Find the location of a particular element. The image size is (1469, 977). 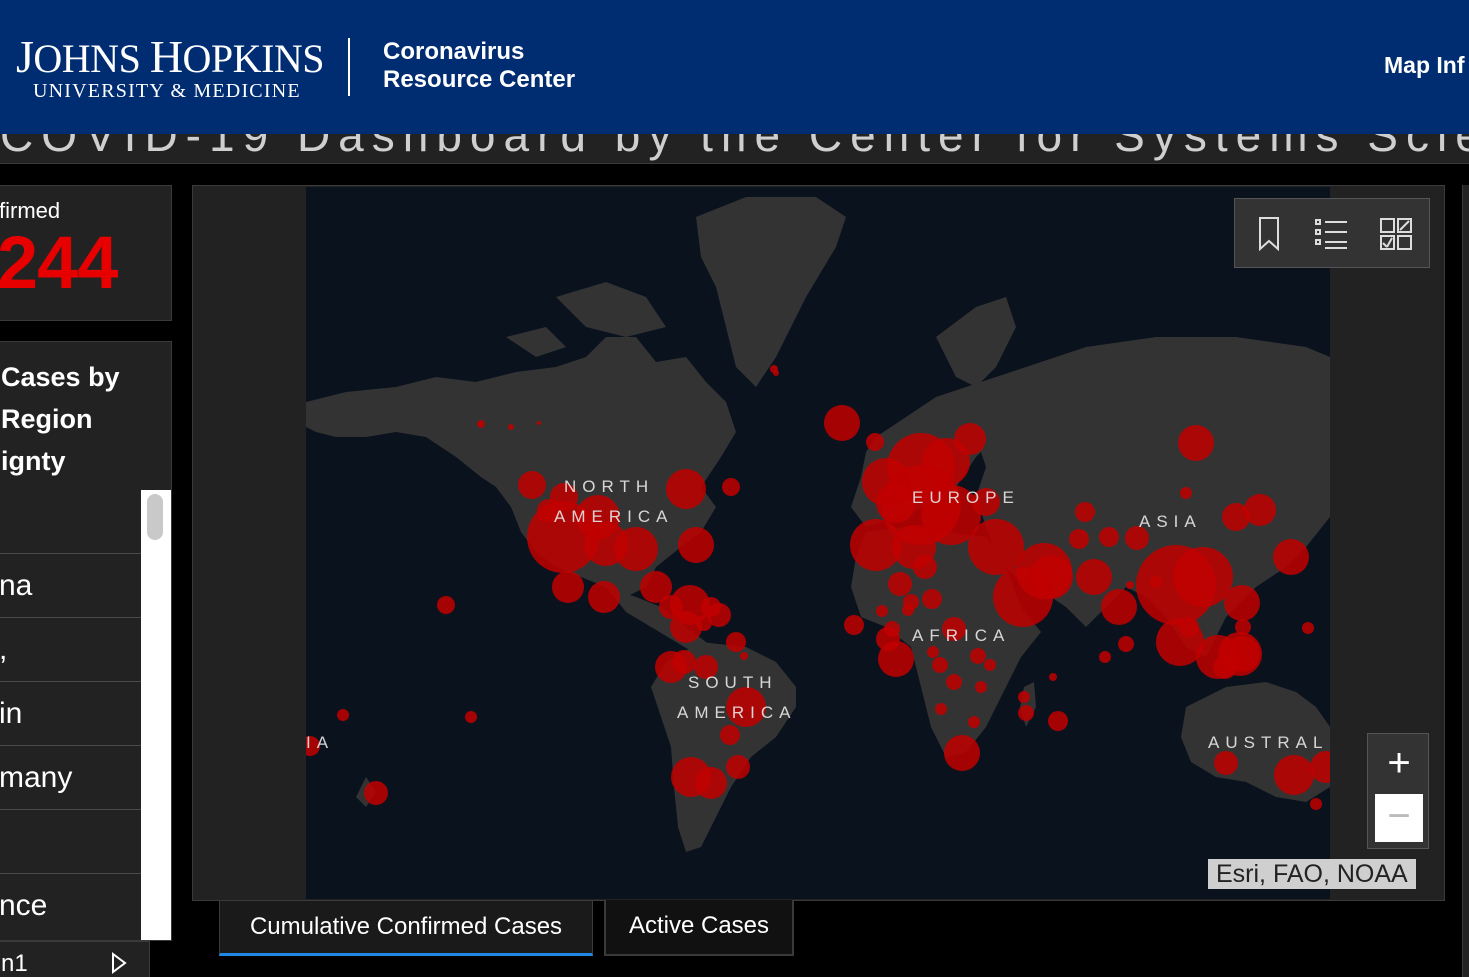

list-item is located at coordinates (70, 841).